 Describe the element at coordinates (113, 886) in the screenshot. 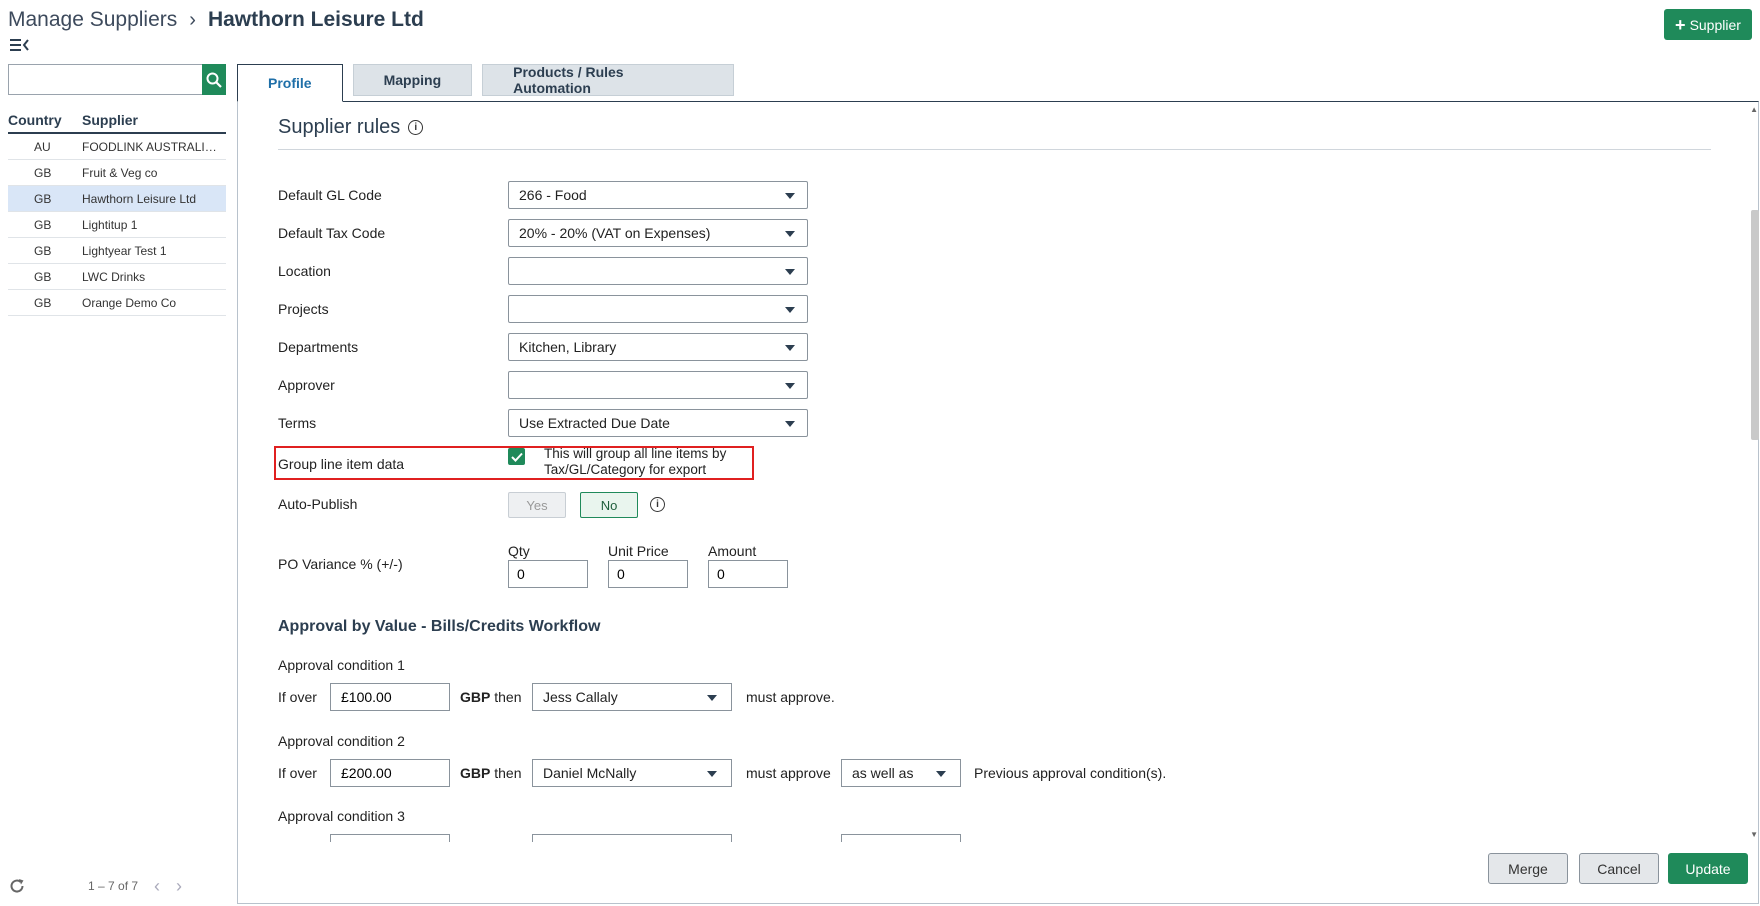

I see `pager-range: 1 – 7 of 7` at that location.